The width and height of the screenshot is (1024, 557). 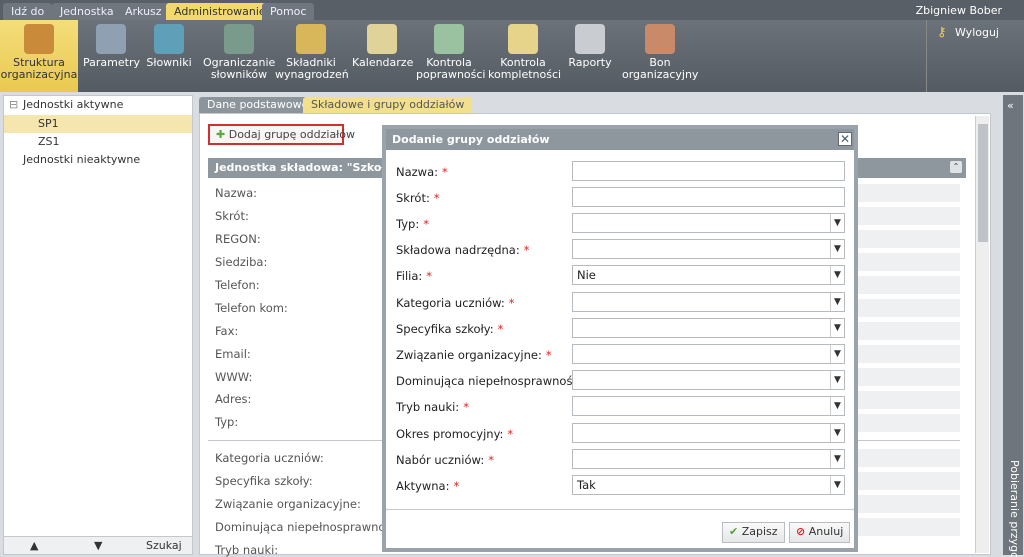 What do you see at coordinates (660, 56) in the screenshot?
I see `toolbar-org-voucher: Bon organizacyjny` at bounding box center [660, 56].